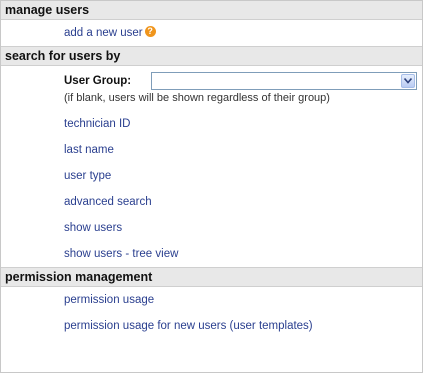 The height and width of the screenshot is (373, 423). What do you see at coordinates (98, 81) in the screenshot?
I see `user-group-label: User Group:` at bounding box center [98, 81].